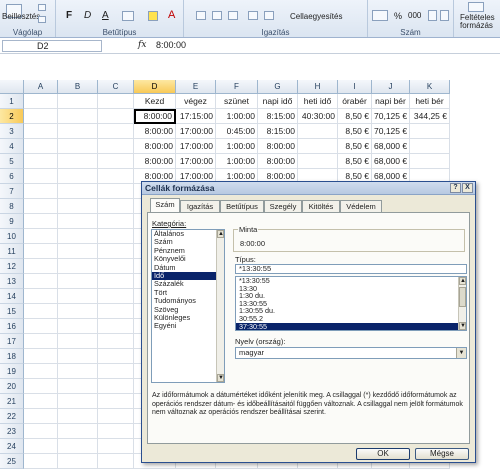  What do you see at coordinates (316, 16) in the screenshot?
I see `merge-cells-button: Cellaegyesítés` at bounding box center [316, 16].